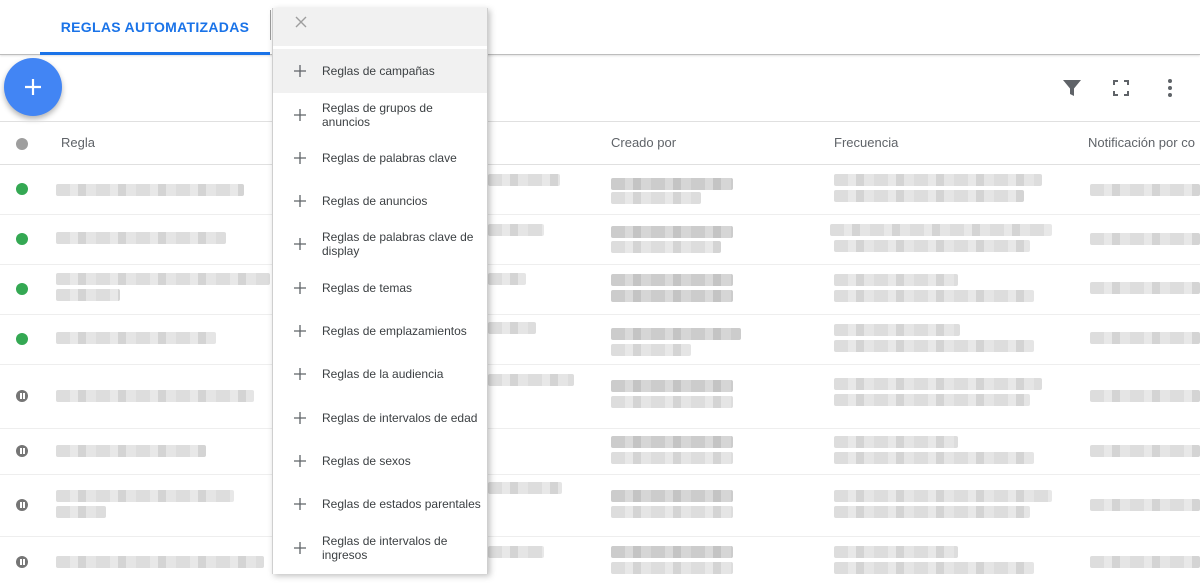  Describe the element at coordinates (389, 158) in the screenshot. I see `menu-item-label: Reglas de palabras clave` at that location.